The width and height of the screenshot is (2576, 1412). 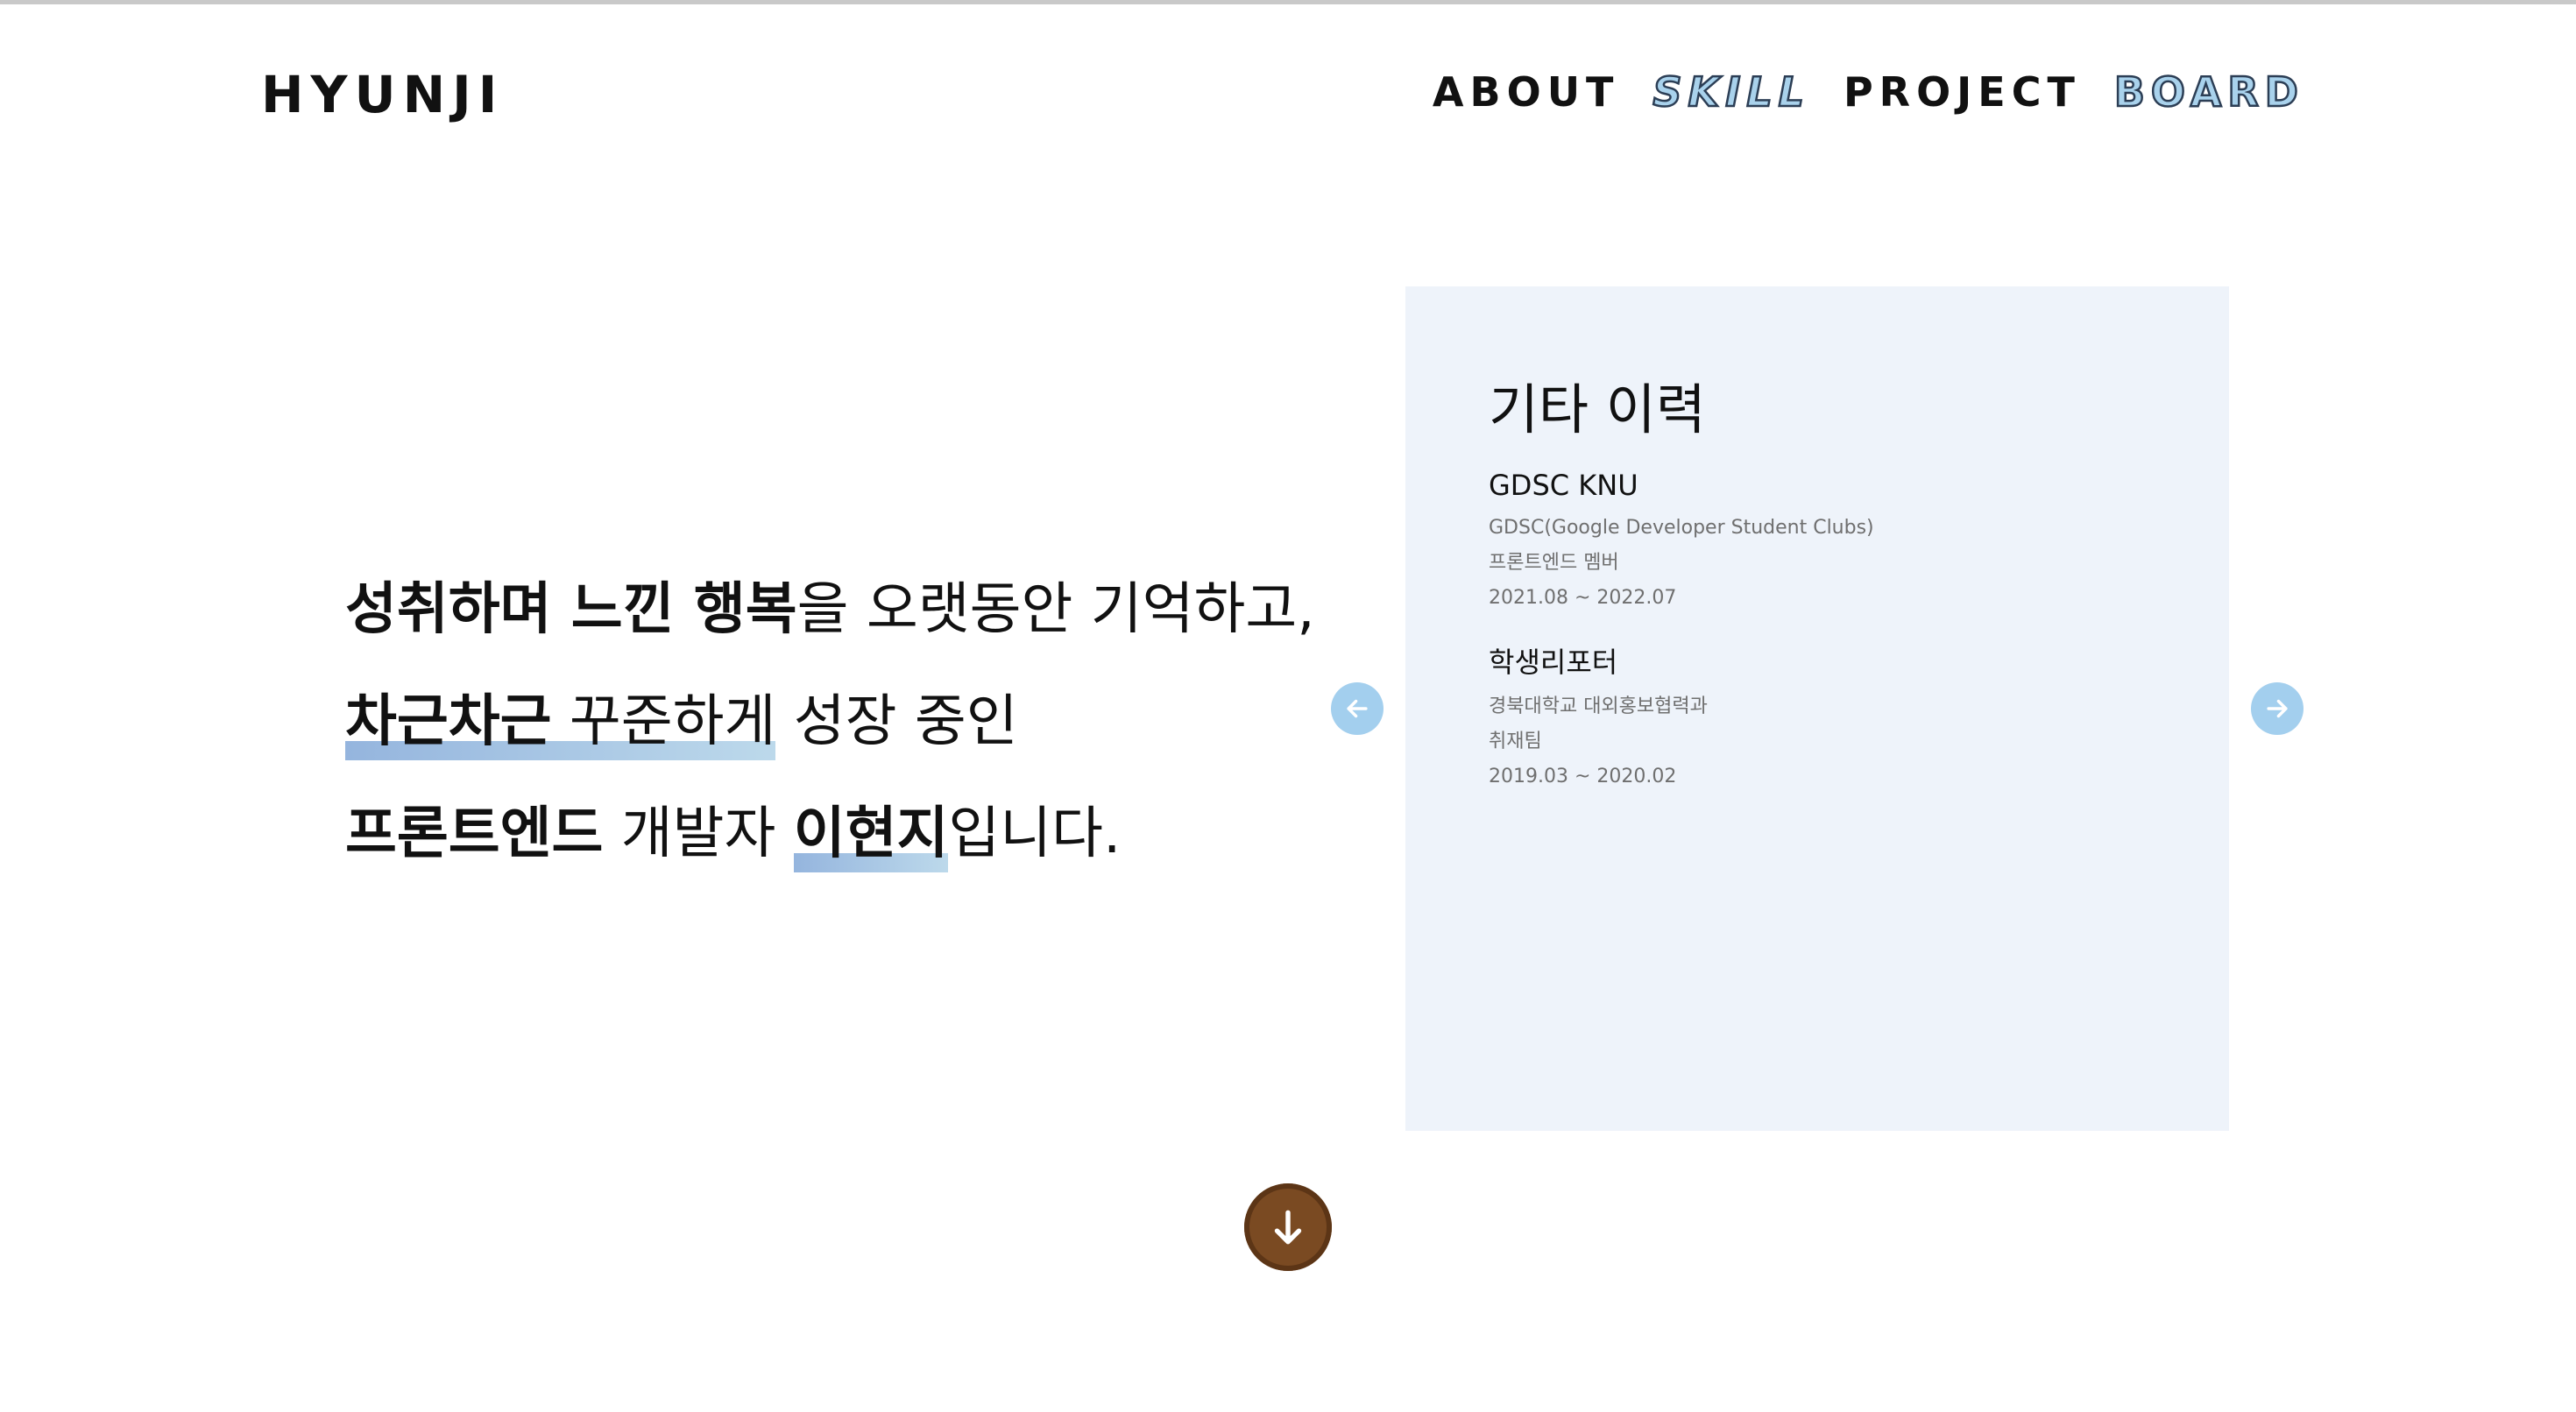 What do you see at coordinates (1583, 598) in the screenshot?
I see `entry-period: 2021.08 ~ 2022.07` at bounding box center [1583, 598].